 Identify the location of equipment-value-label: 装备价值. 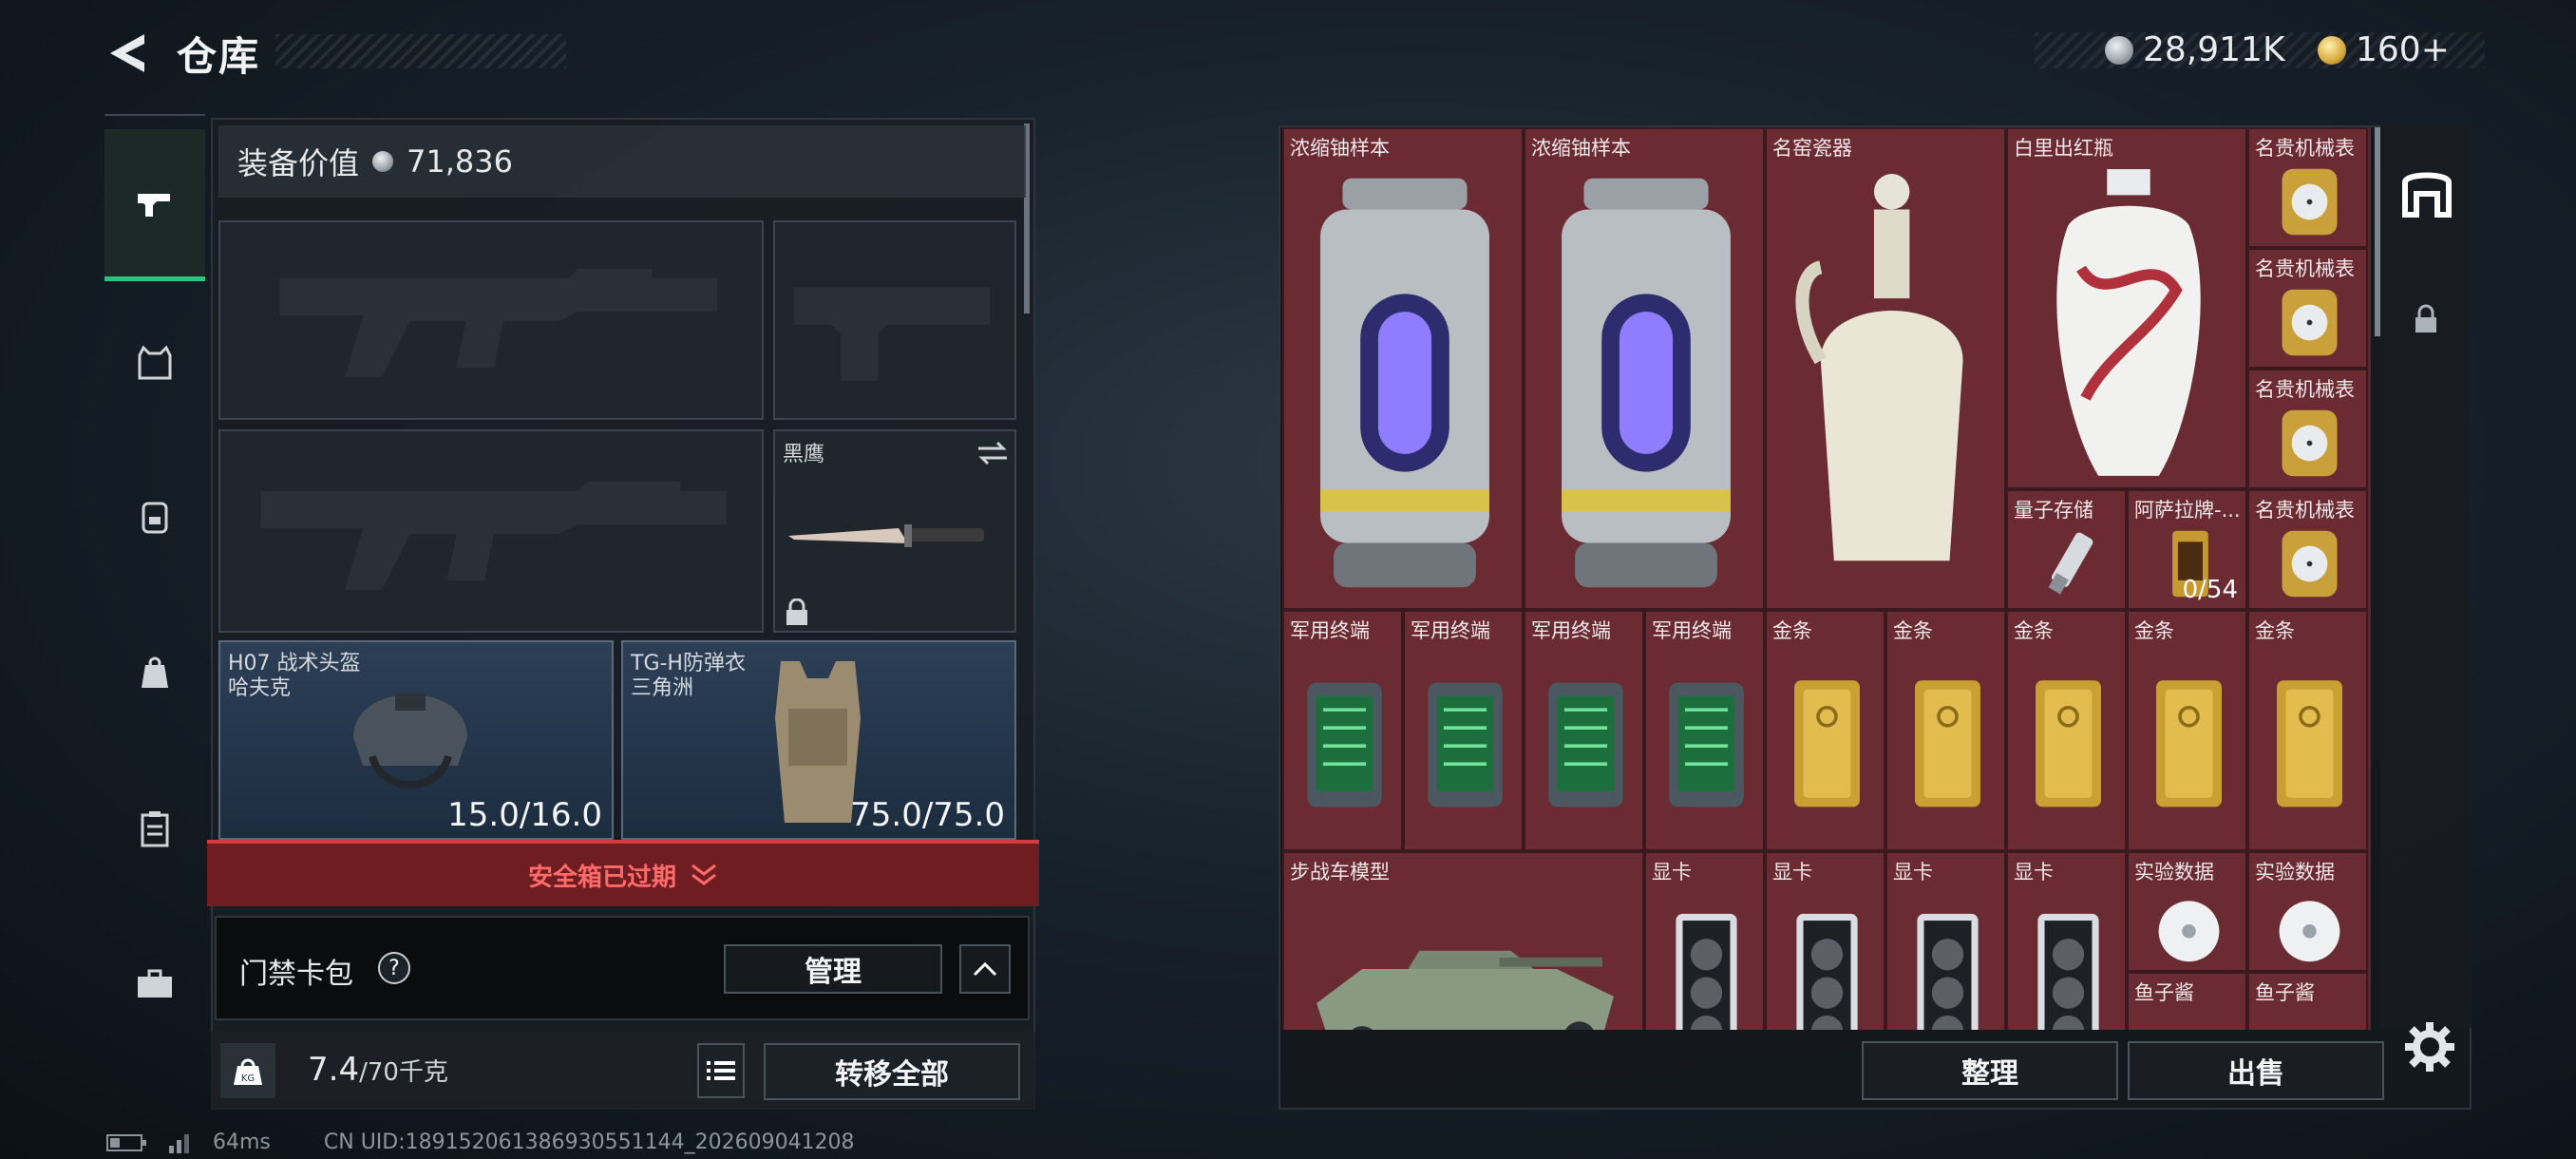
(298, 163).